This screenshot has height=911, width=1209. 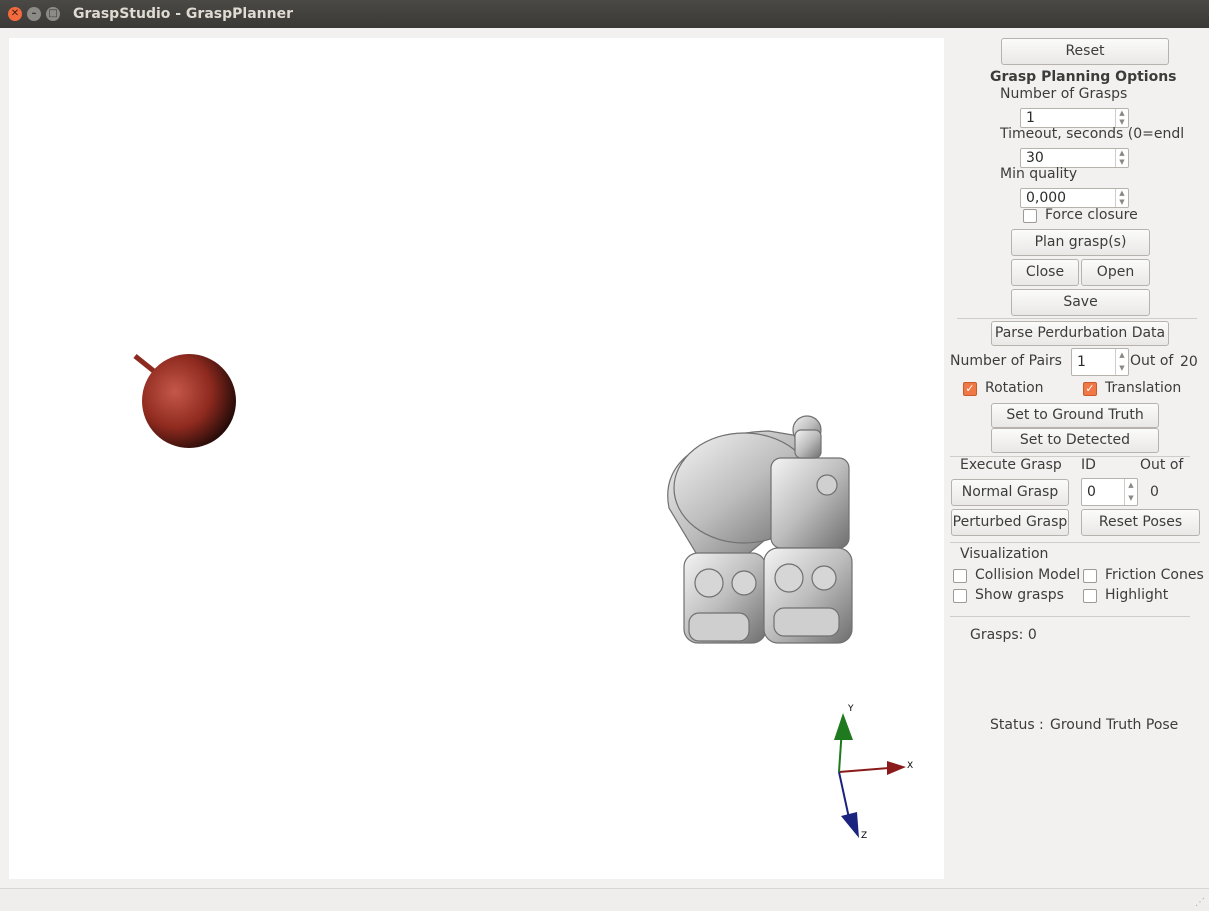 What do you see at coordinates (1140, 522) in the screenshot?
I see `reset-poses-button: Reset Poses` at bounding box center [1140, 522].